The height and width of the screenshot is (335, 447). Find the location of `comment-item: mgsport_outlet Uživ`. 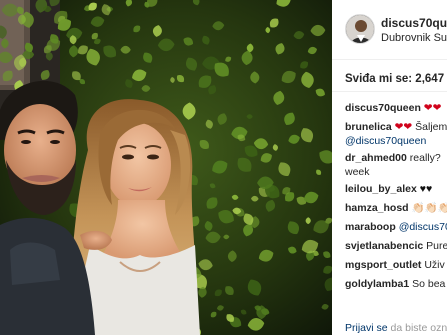

comment-item: mgsport_outlet Uživ is located at coordinates (396, 267).